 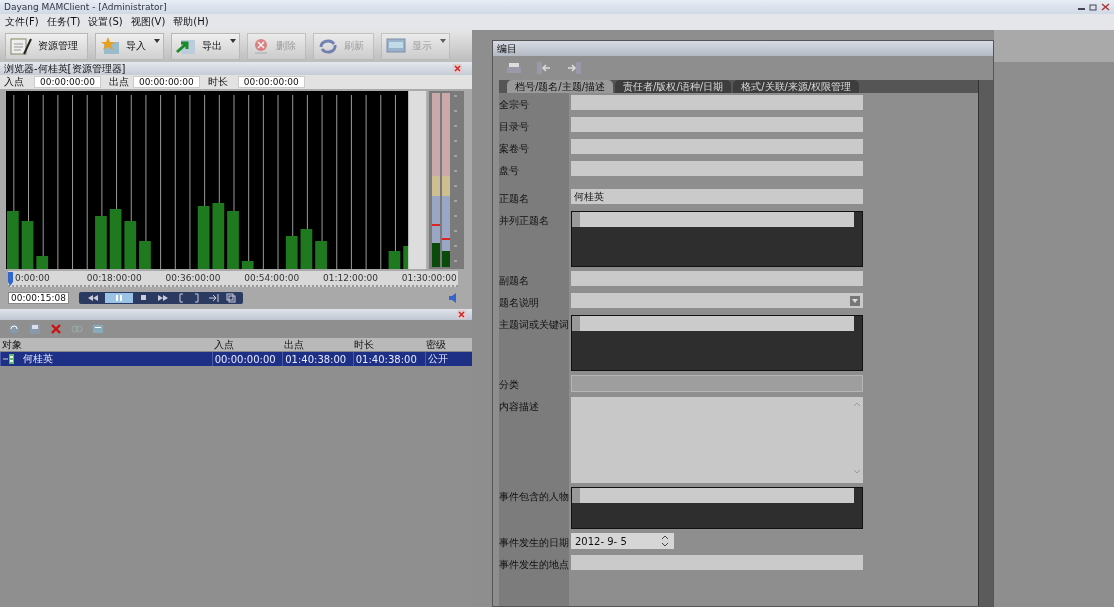 I want to click on export-icon, so click(x=574, y=68).